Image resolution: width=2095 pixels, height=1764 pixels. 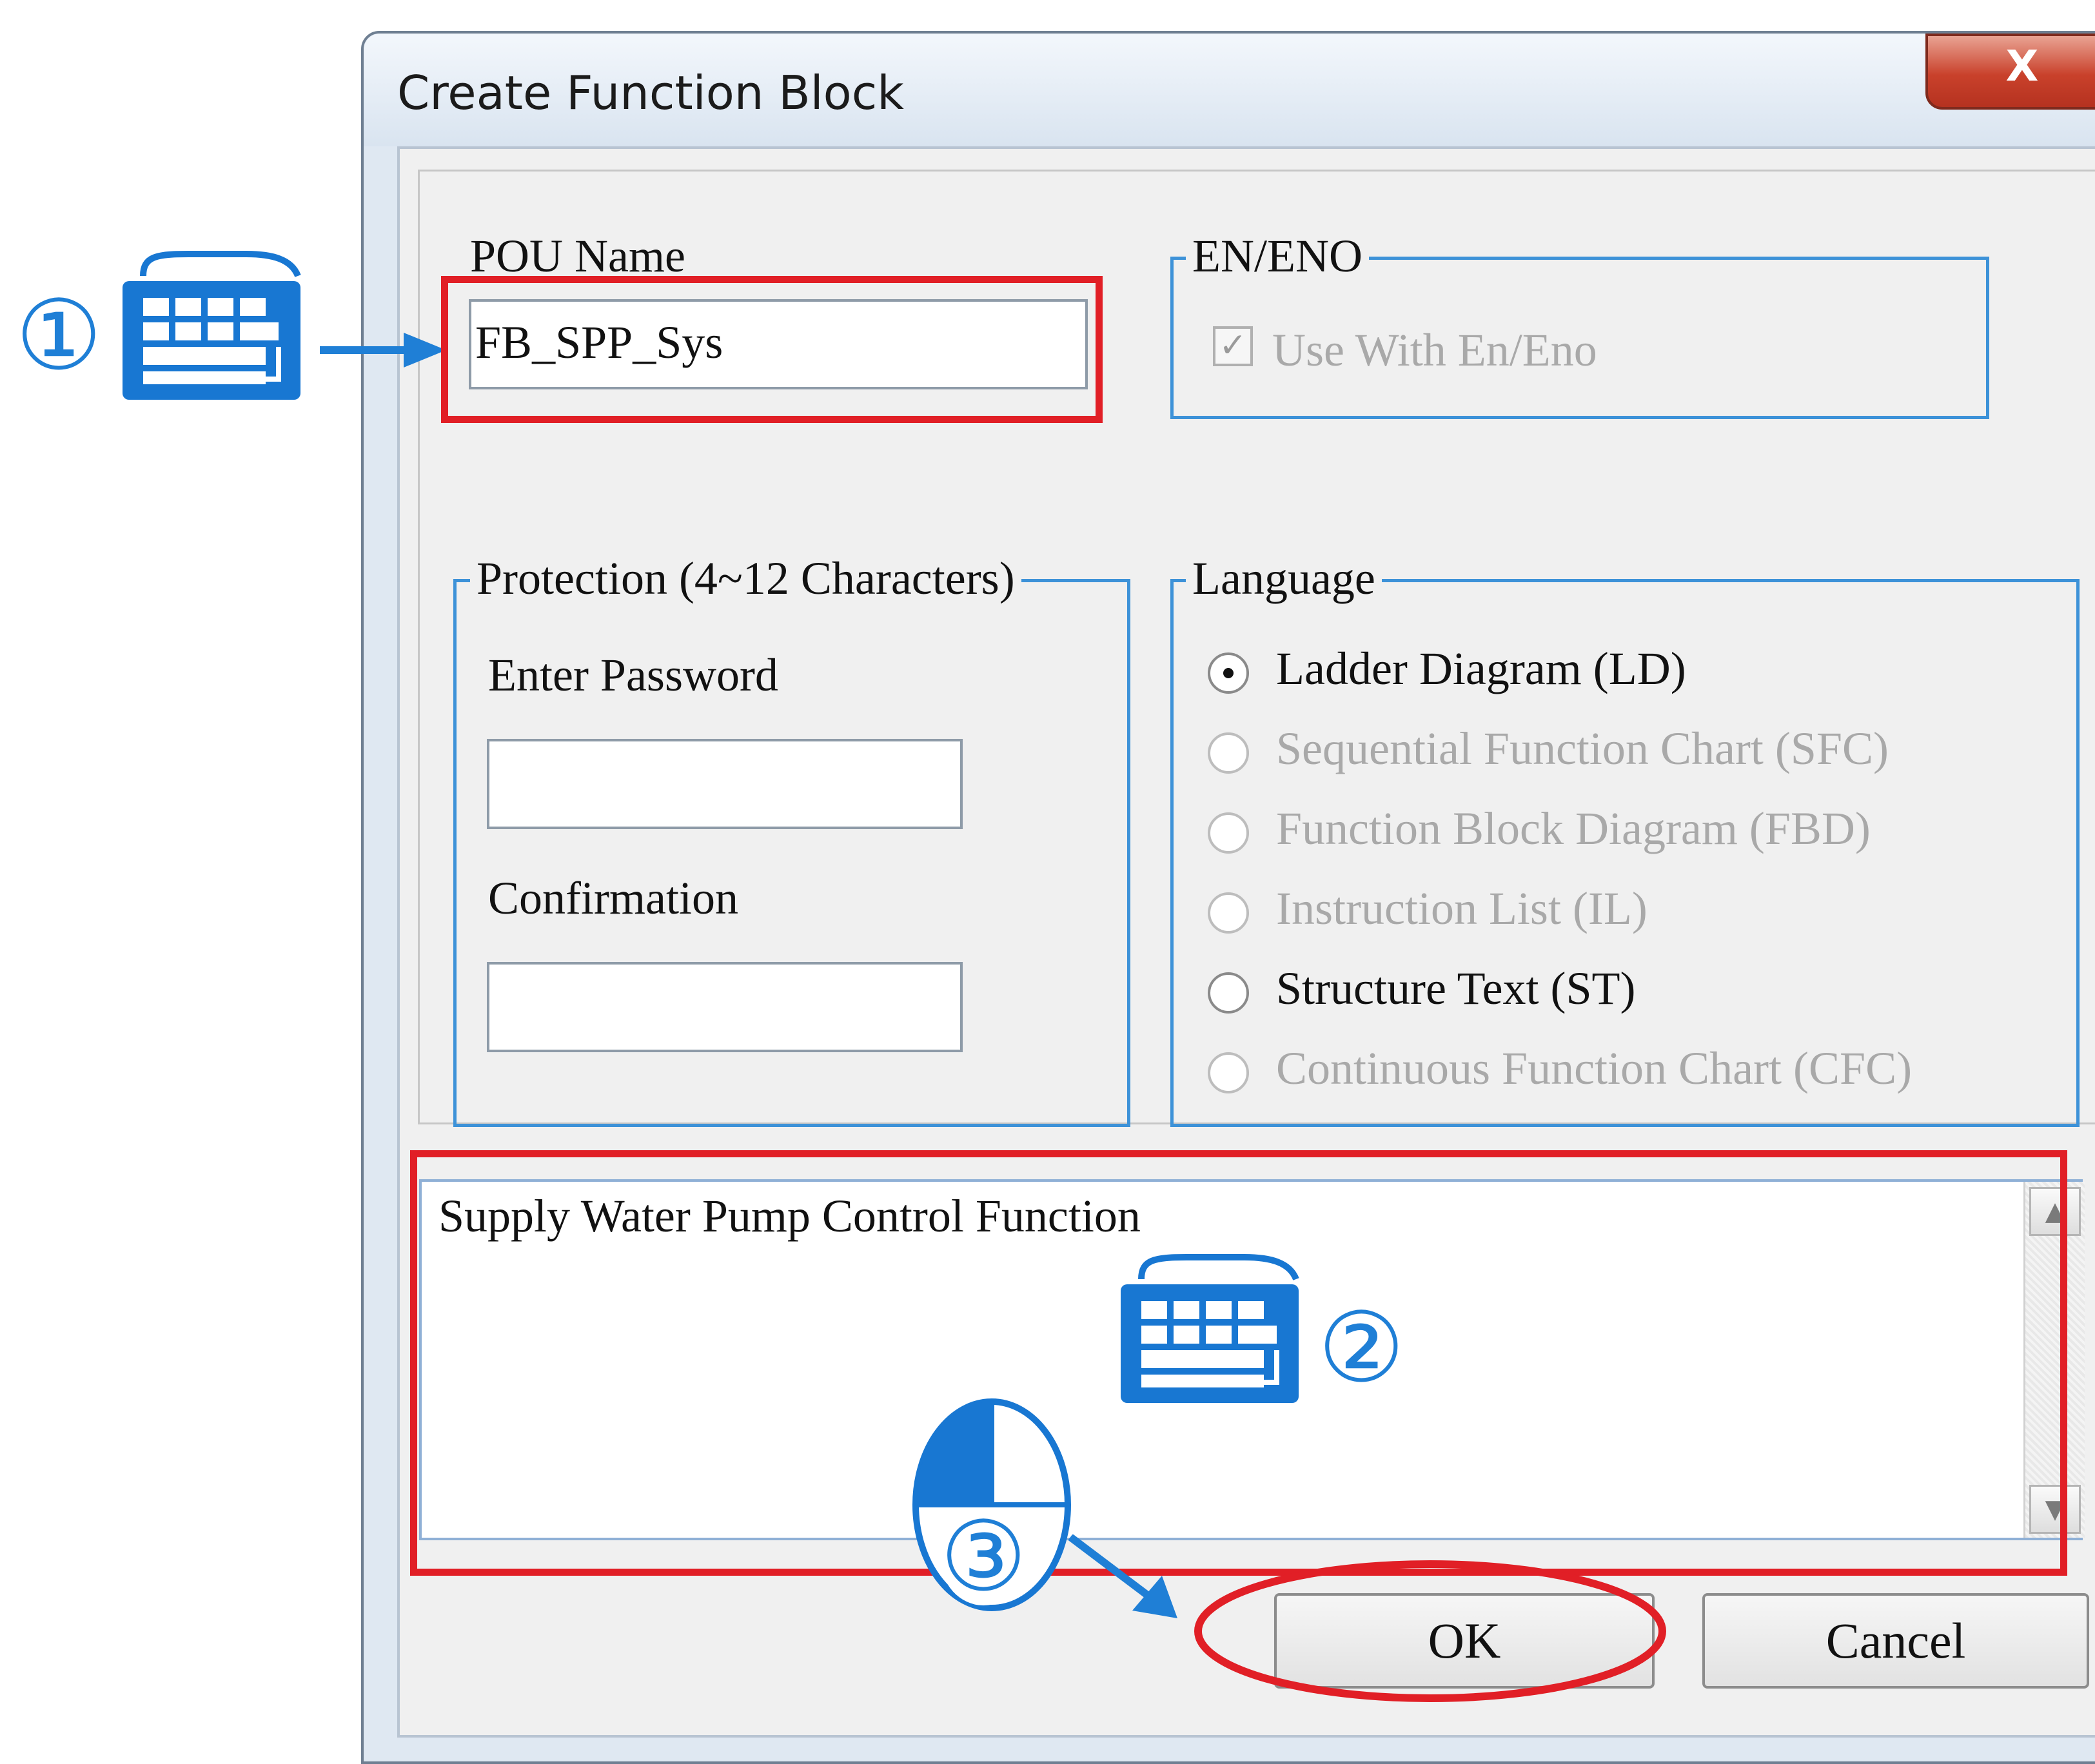 I want to click on step-1-marker: ①, so click(x=59, y=336).